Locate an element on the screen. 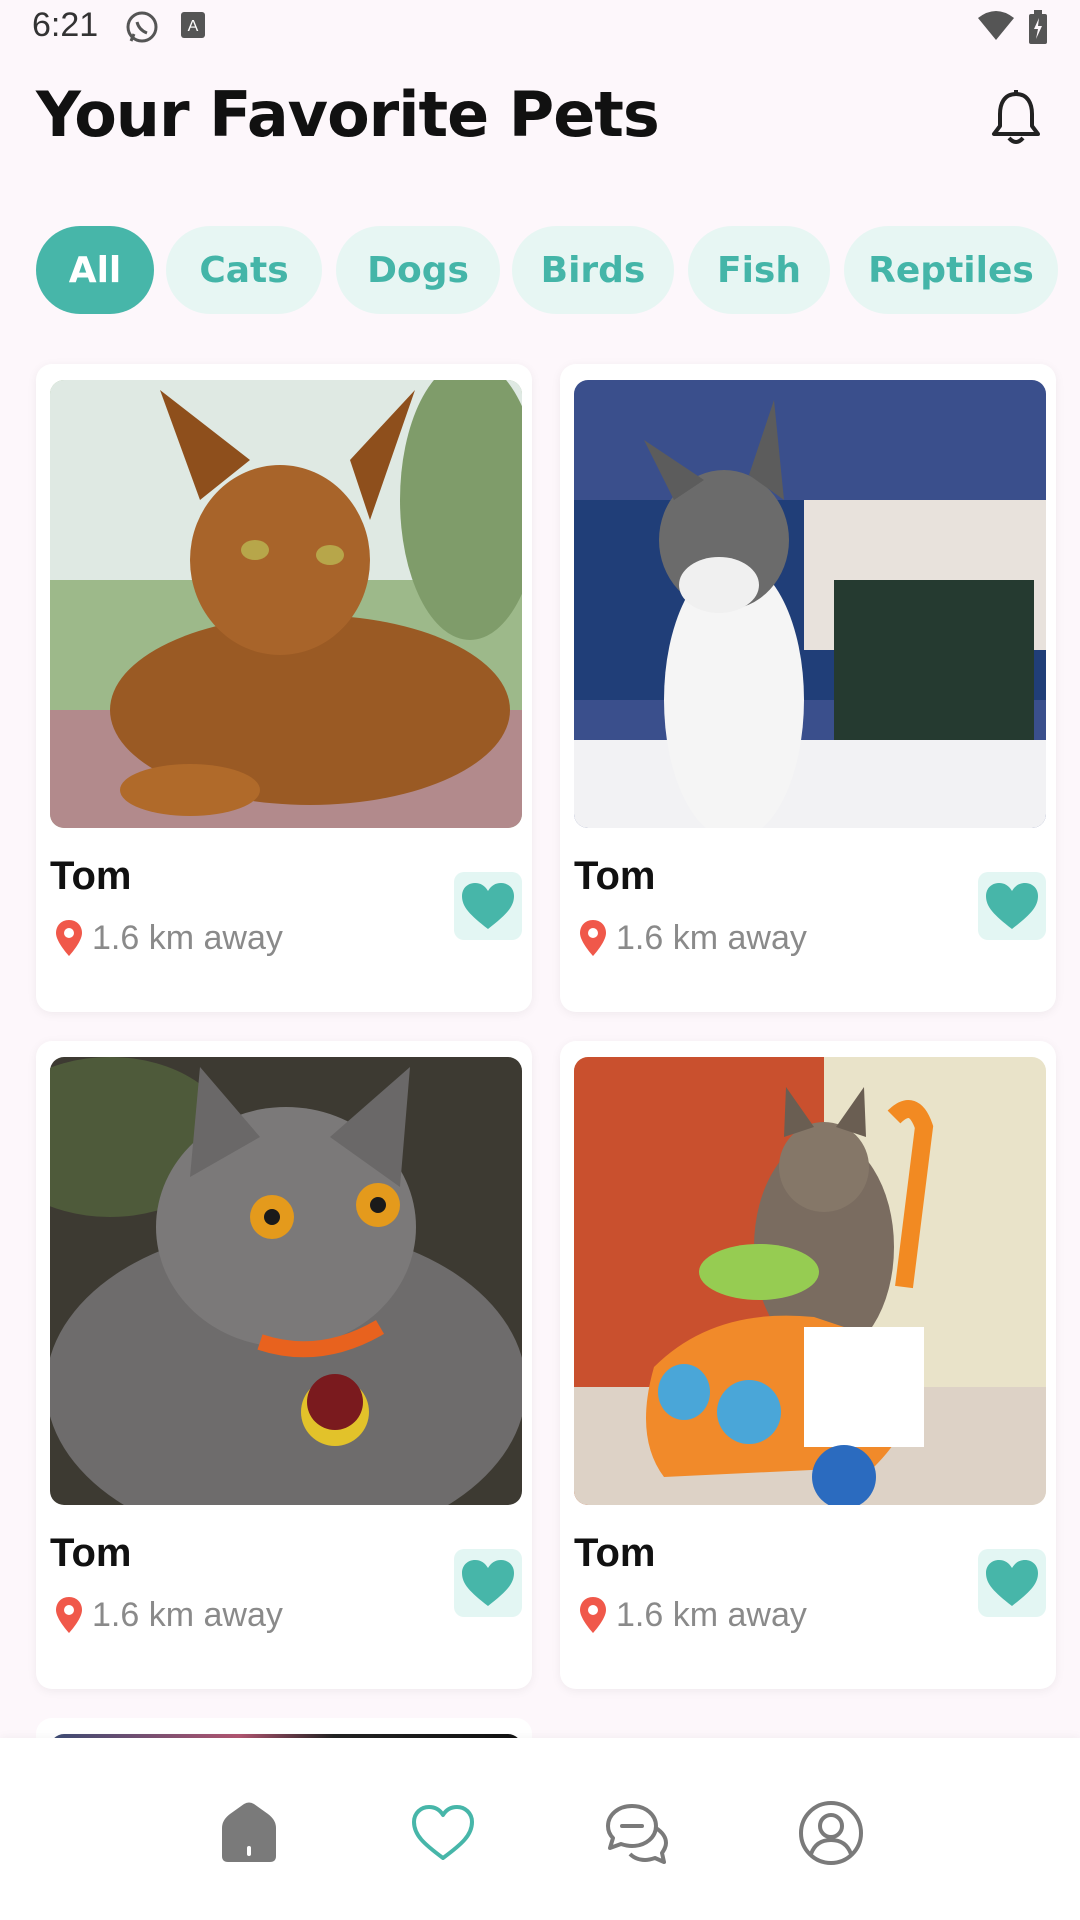  keyboard-a-icon: A is located at coordinates (193, 25).